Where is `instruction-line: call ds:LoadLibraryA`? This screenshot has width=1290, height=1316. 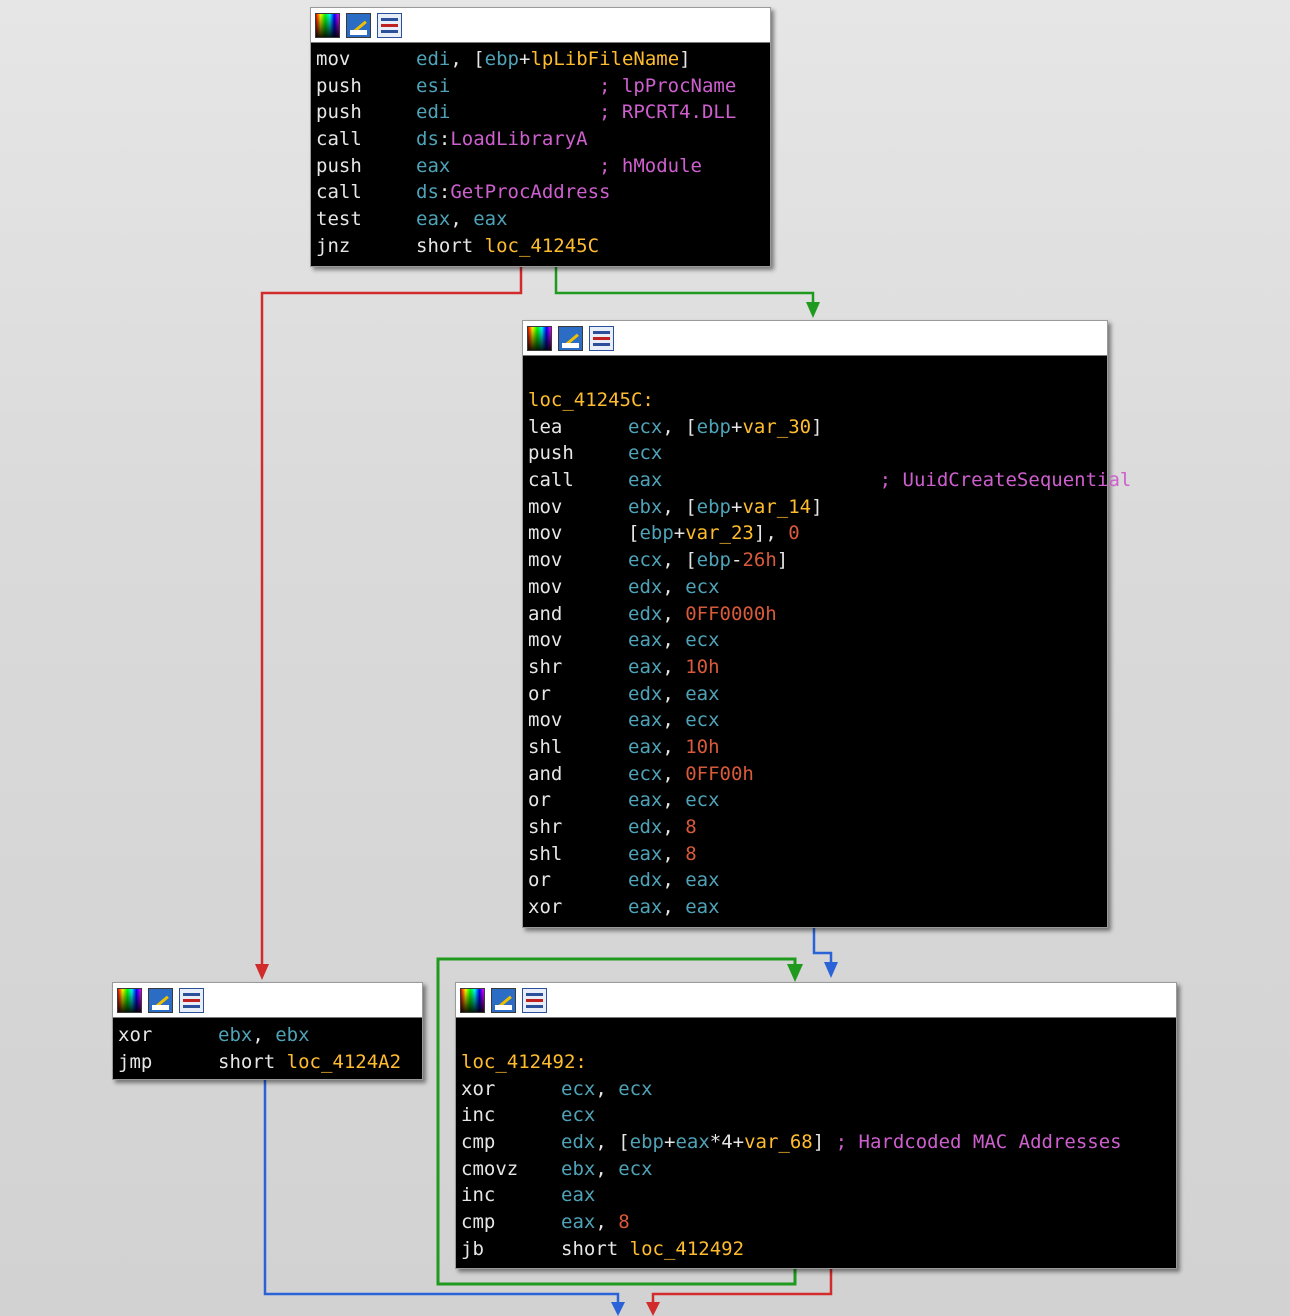 instruction-line: call ds:LoadLibraryA is located at coordinates (543, 139).